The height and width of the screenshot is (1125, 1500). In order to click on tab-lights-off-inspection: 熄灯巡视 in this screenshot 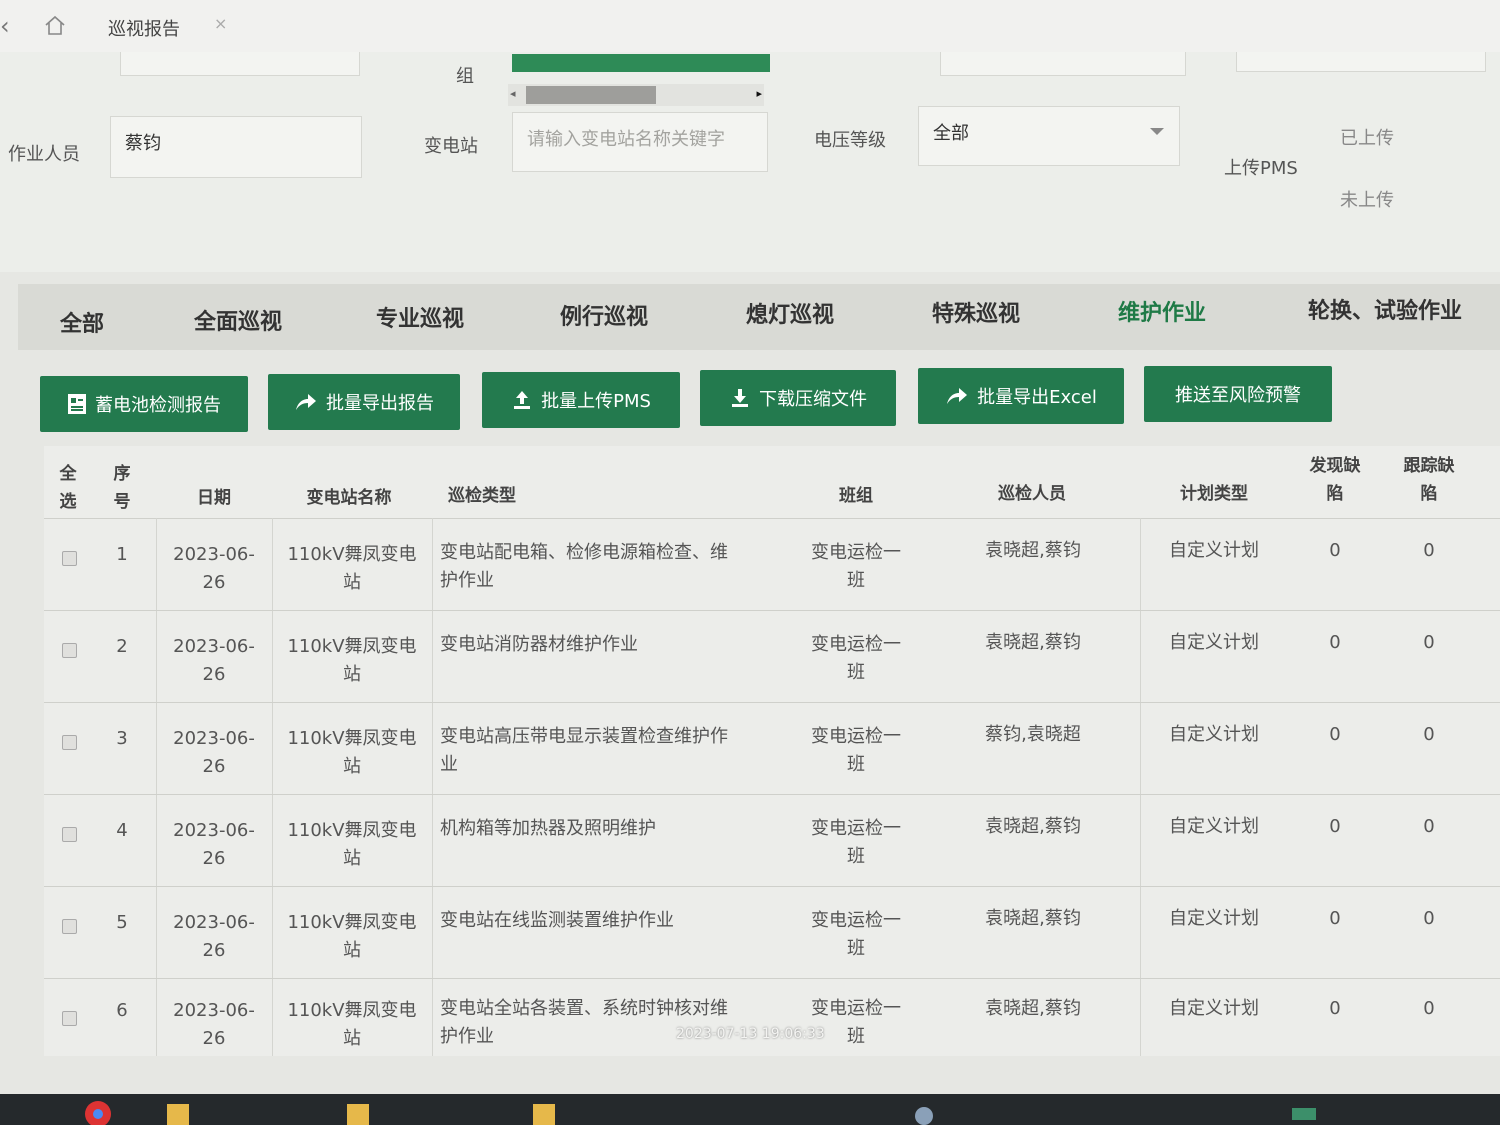, I will do `click(790, 313)`.